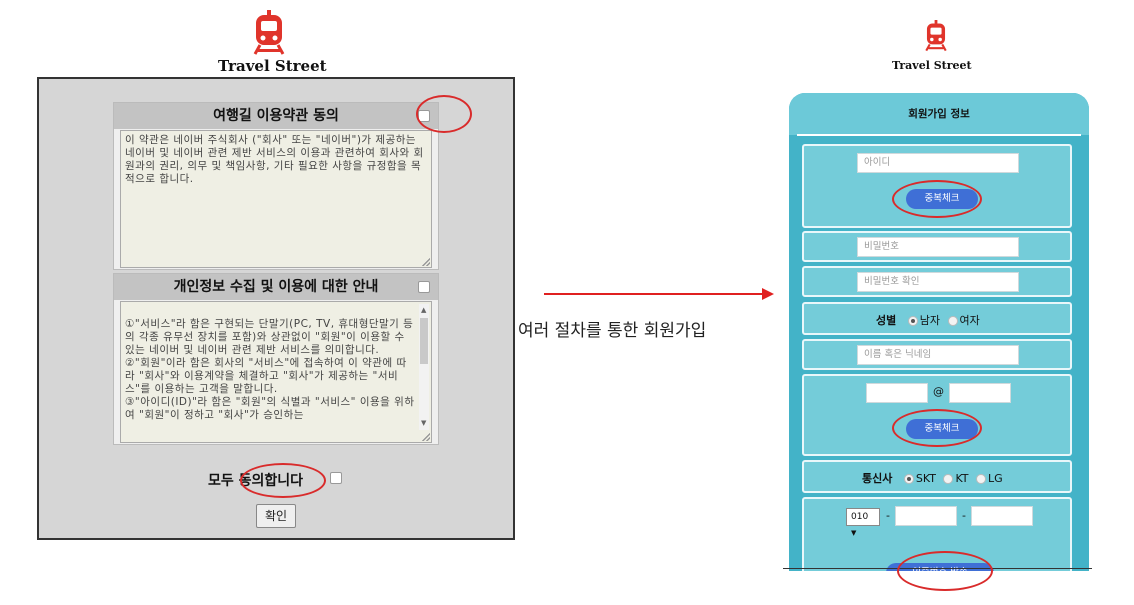  I want to click on email-at-sign: @, so click(938, 391).